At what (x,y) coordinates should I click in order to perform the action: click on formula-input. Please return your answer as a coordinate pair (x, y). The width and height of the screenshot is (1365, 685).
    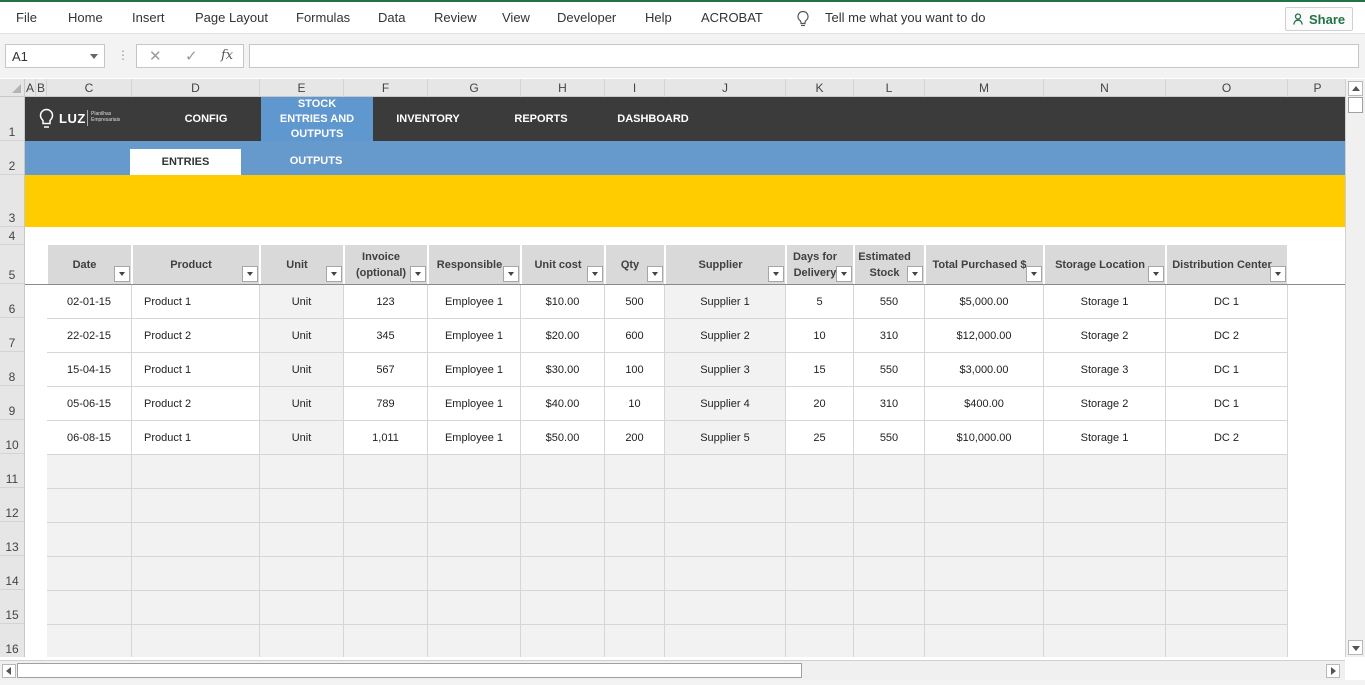
    Looking at the image, I should click on (804, 56).